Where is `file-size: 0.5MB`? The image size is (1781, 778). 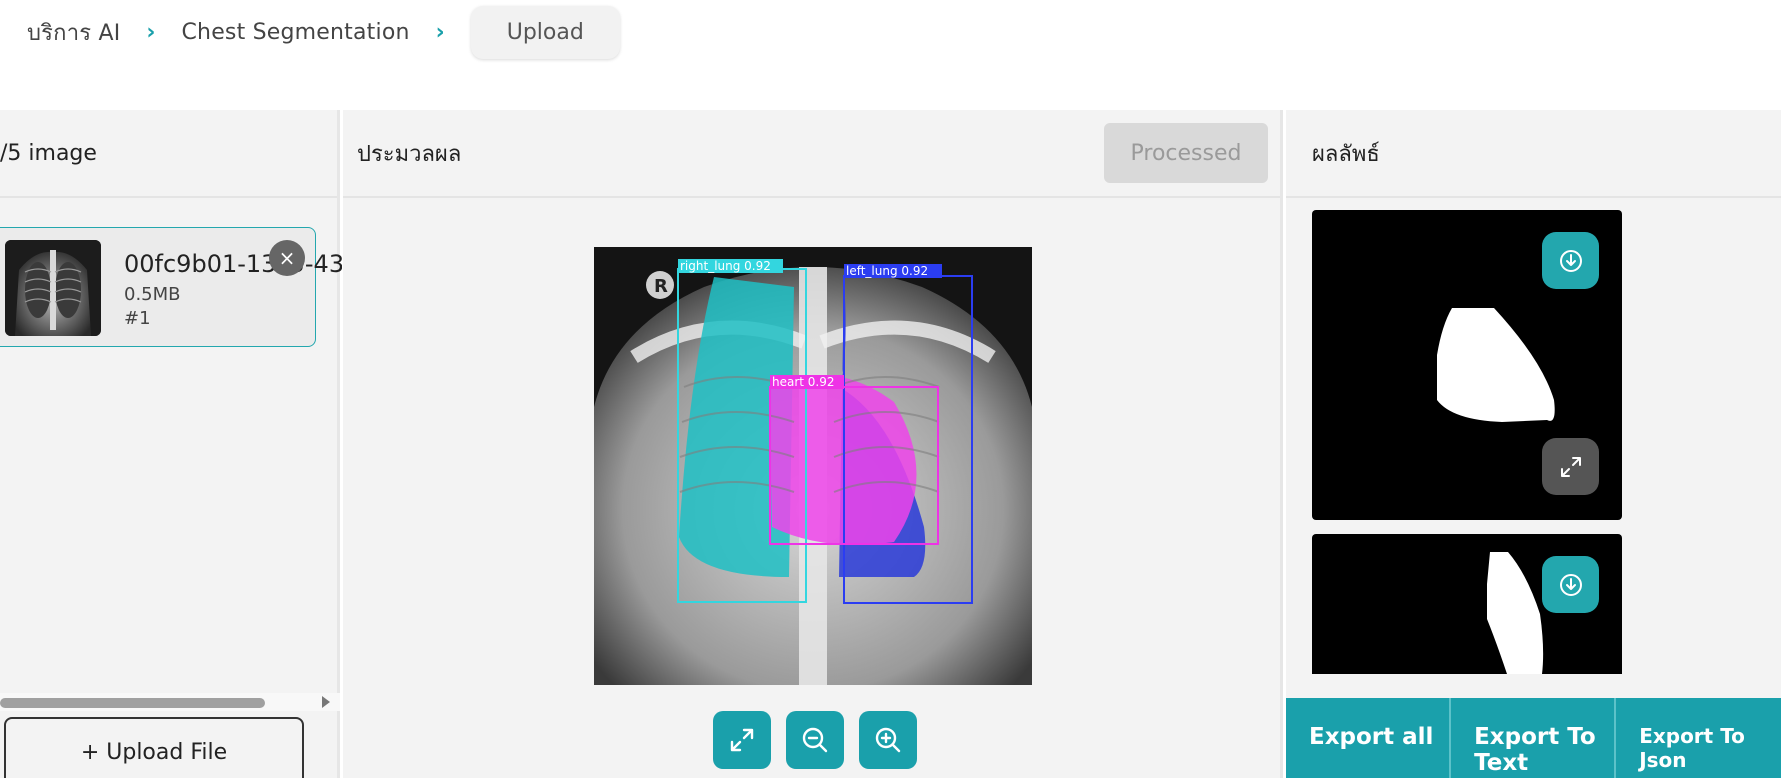
file-size: 0.5MB is located at coordinates (152, 294).